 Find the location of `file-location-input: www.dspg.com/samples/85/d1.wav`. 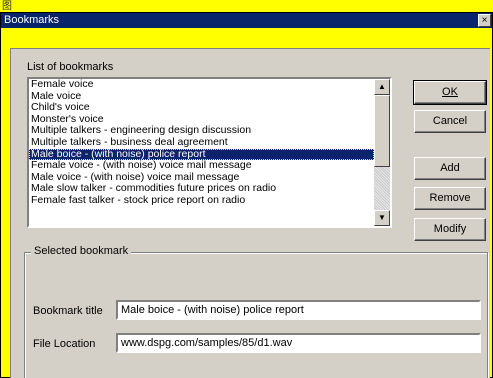

file-location-input: www.dspg.com/samples/85/d1.wav is located at coordinates (298, 343).